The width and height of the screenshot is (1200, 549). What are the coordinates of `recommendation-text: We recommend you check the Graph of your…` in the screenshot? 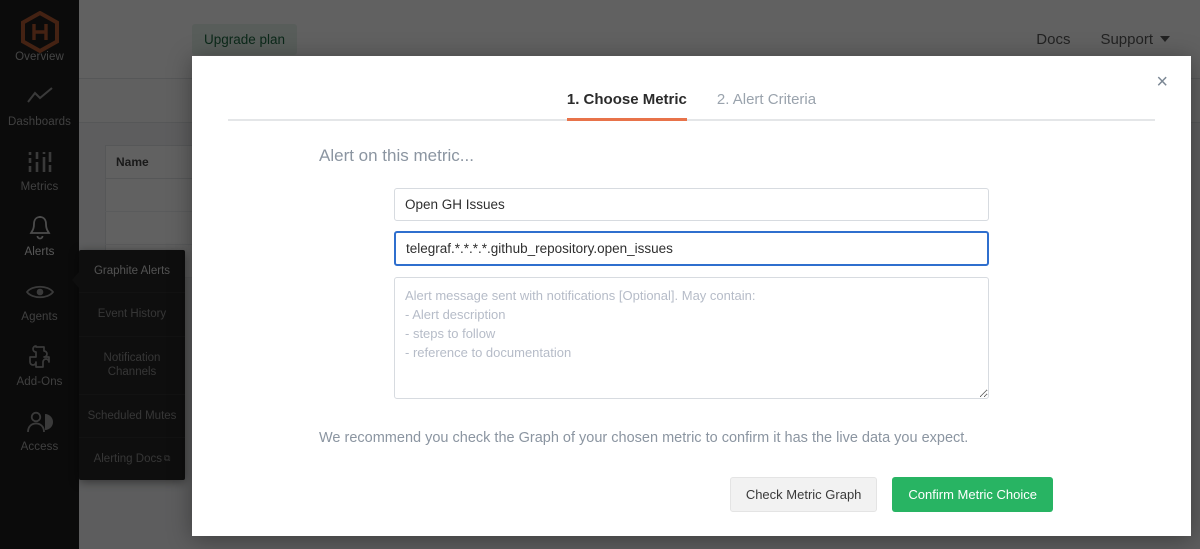 It's located at (644, 438).